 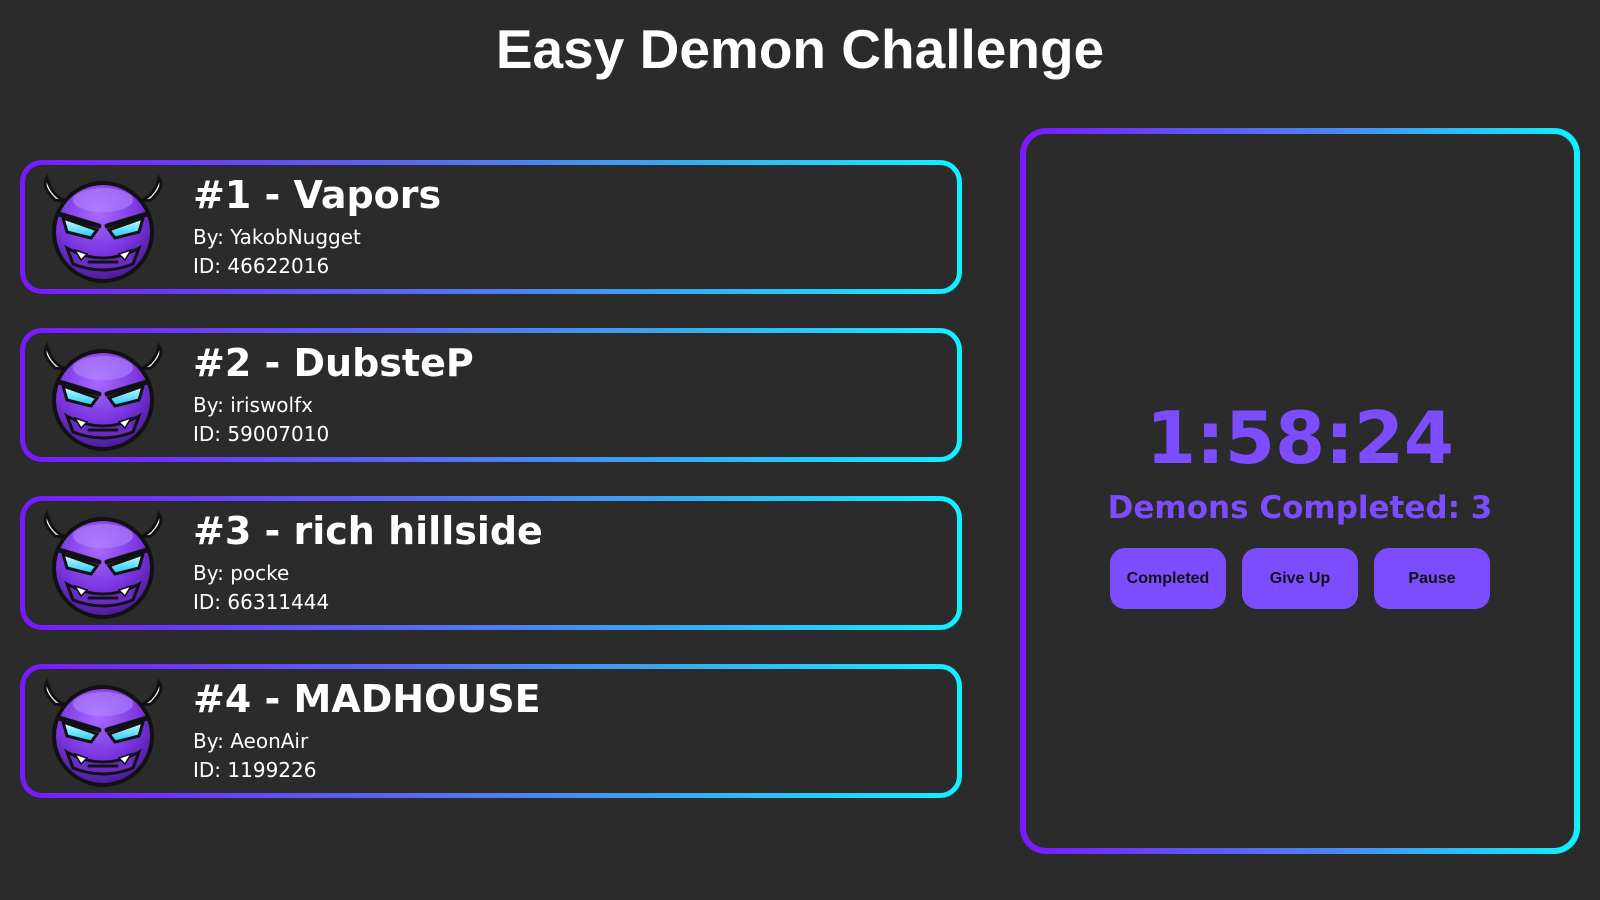 I want to click on timer-controls: Completed Give Up Pause, so click(x=1300, y=578).